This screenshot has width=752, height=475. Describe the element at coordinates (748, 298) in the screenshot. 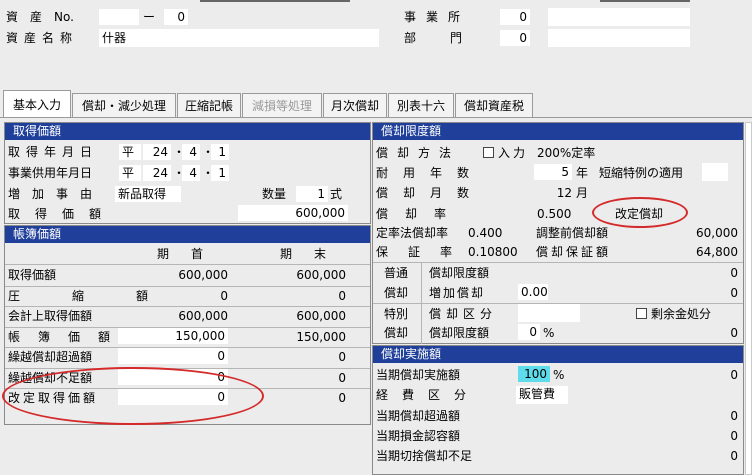

I see `vertical-scrollbar` at that location.